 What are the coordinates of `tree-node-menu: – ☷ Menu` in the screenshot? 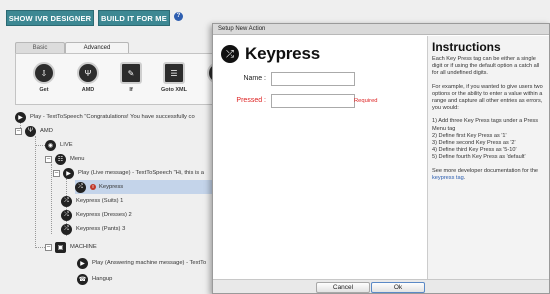 It's located at (65, 159).